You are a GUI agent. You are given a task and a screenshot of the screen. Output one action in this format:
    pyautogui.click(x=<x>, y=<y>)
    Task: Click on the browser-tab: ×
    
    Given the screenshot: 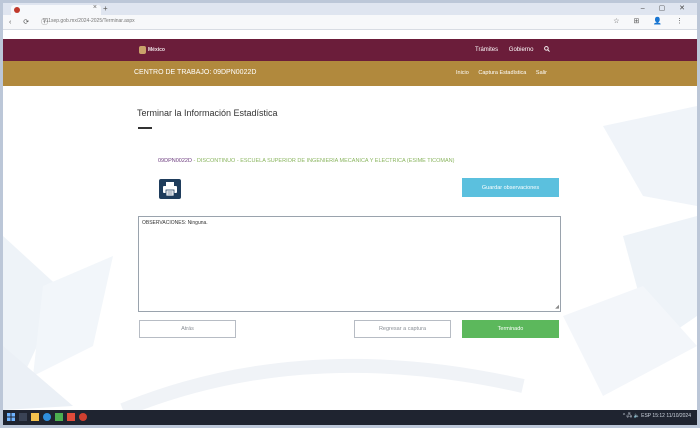 What is the action you would take?
    pyautogui.click(x=56, y=9)
    